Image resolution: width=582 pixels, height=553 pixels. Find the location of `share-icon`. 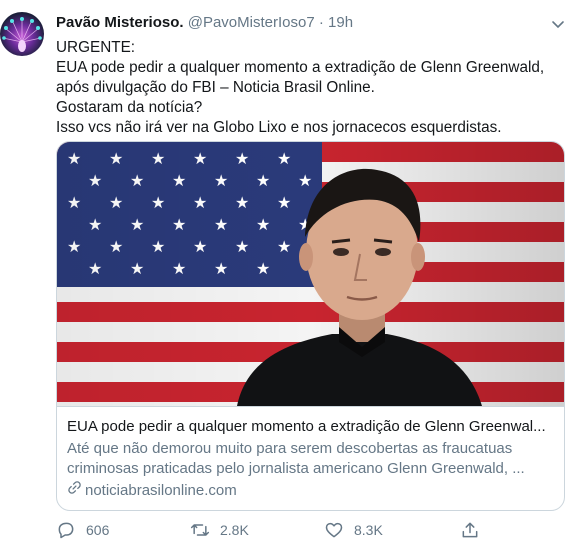

share-icon is located at coordinates (470, 530).